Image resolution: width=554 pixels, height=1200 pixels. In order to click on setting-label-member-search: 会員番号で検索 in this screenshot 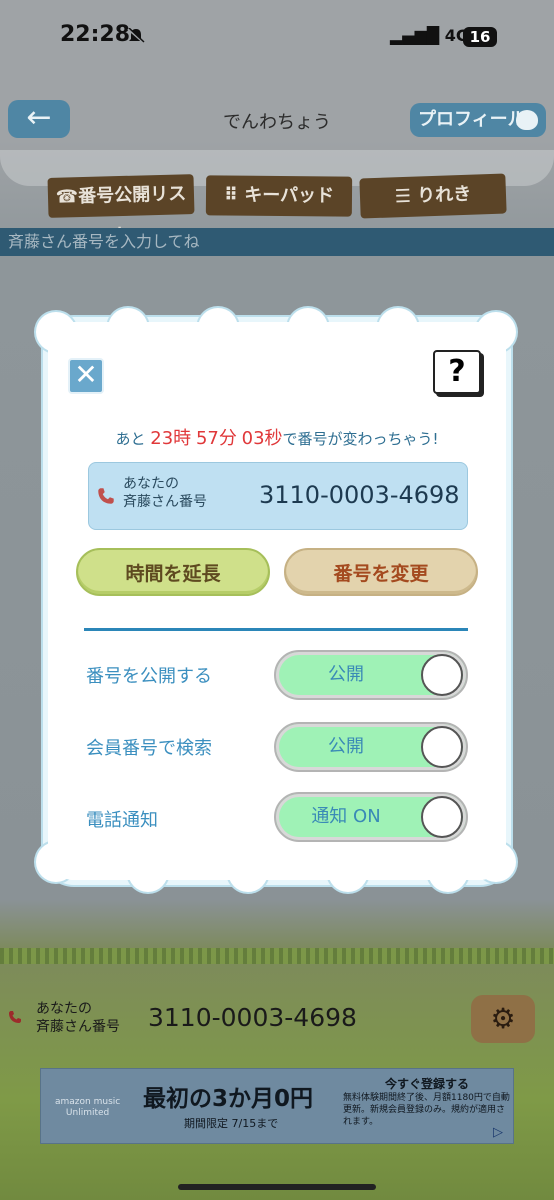, I will do `click(149, 748)`.